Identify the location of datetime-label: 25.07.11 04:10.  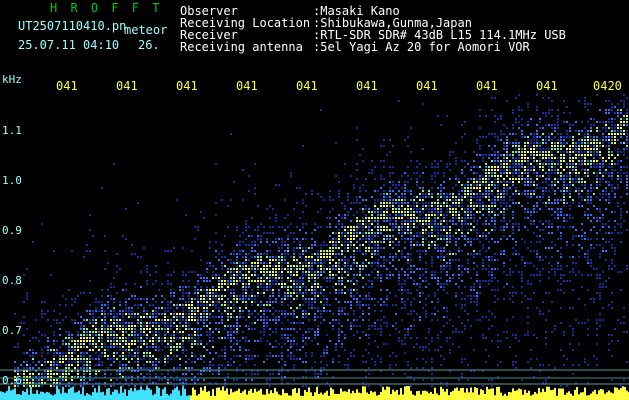
(69, 45).